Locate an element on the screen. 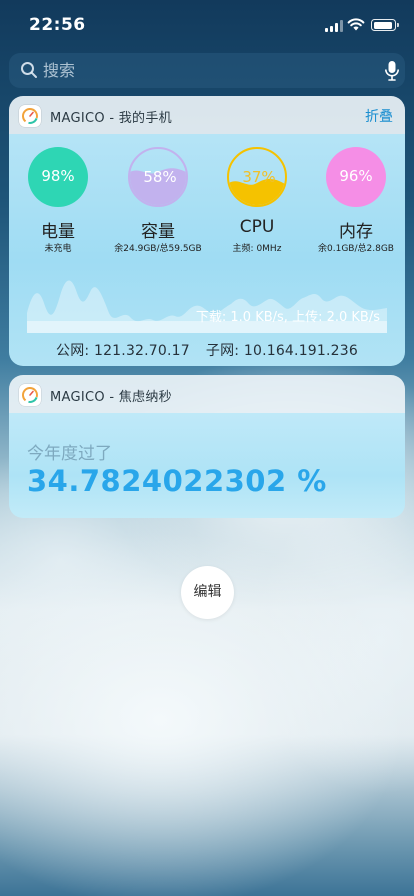 The image size is (414, 896). widget-header: MAGICO - 焦虑纳秒 is located at coordinates (207, 394).